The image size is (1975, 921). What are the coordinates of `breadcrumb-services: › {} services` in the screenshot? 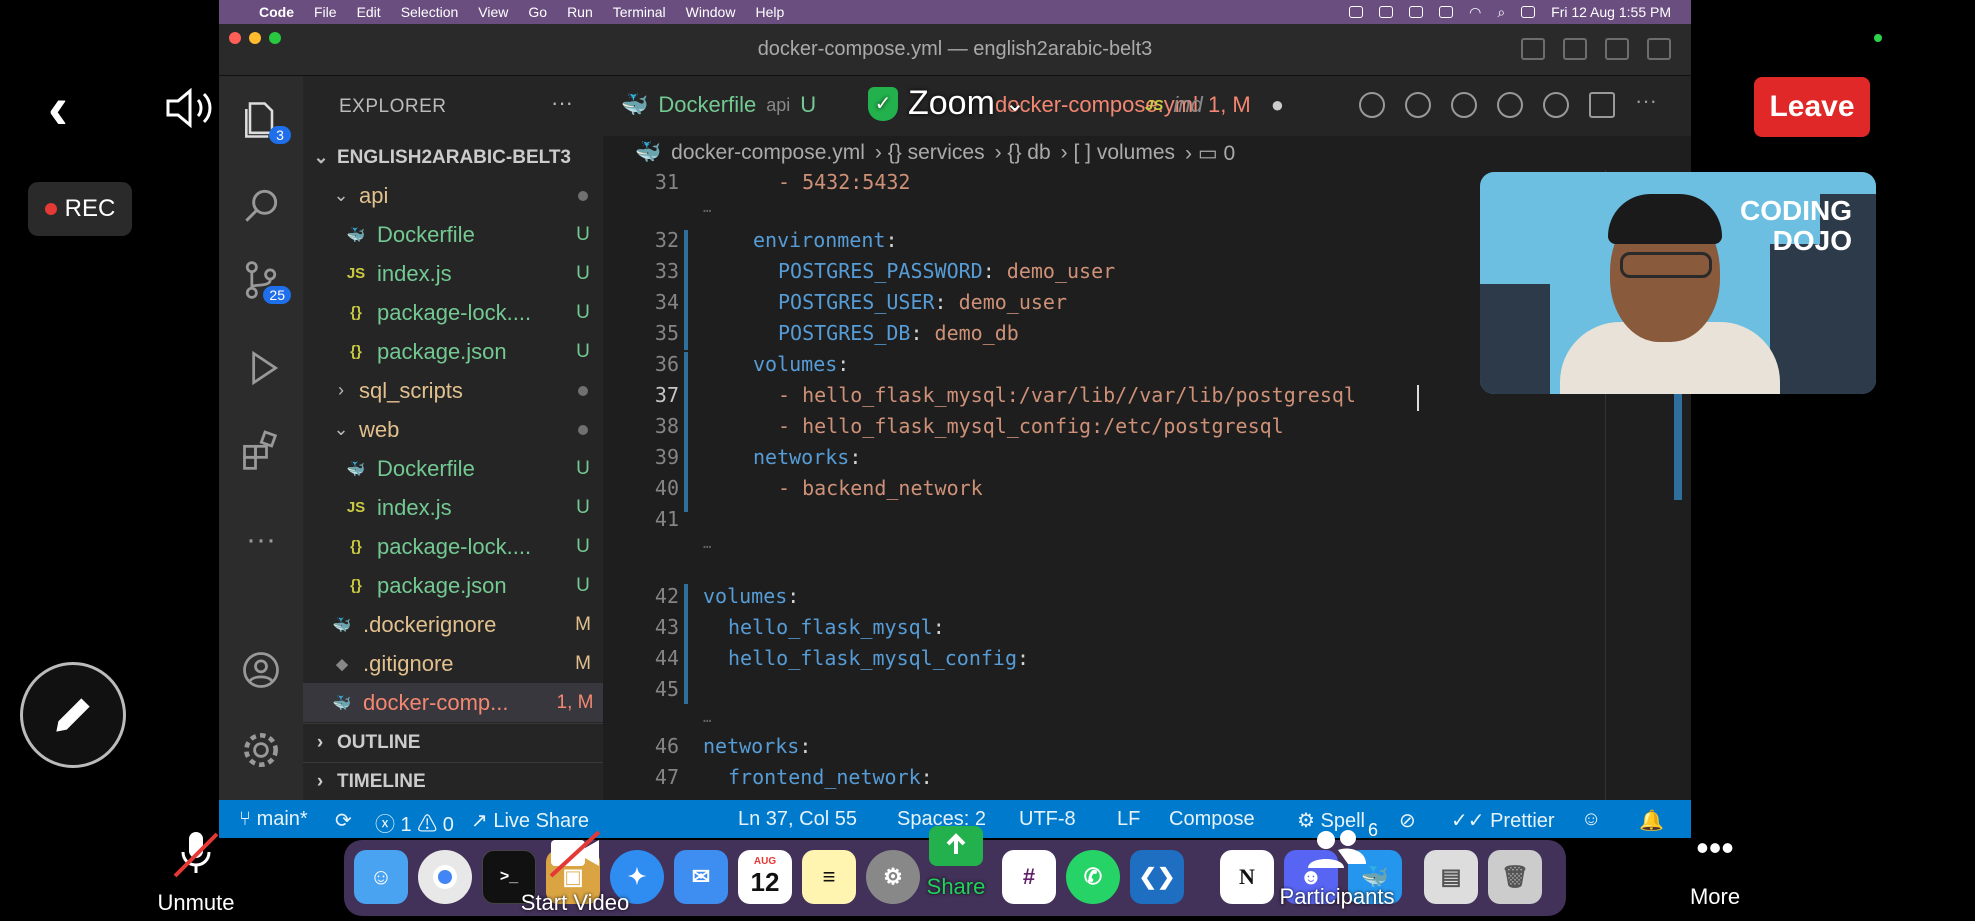 It's located at (930, 153).